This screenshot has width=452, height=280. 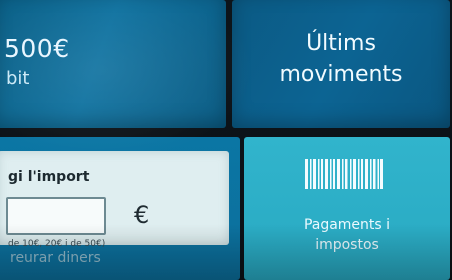 What do you see at coordinates (341, 74) in the screenshot?
I see `last-movements-label-line2: moviments` at bounding box center [341, 74].